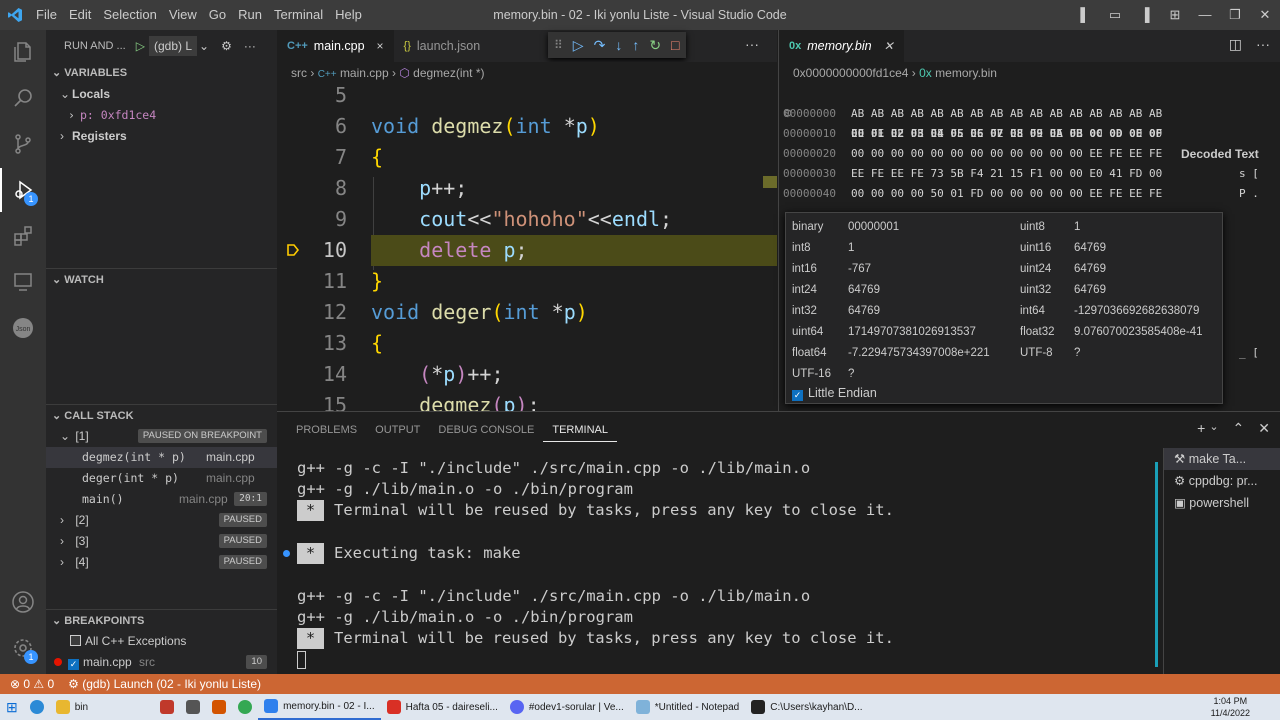 The height and width of the screenshot is (720, 1280). Describe the element at coordinates (448, 73) in the screenshot. I see `breadcrumb-symbol: degmez(int *)` at that location.